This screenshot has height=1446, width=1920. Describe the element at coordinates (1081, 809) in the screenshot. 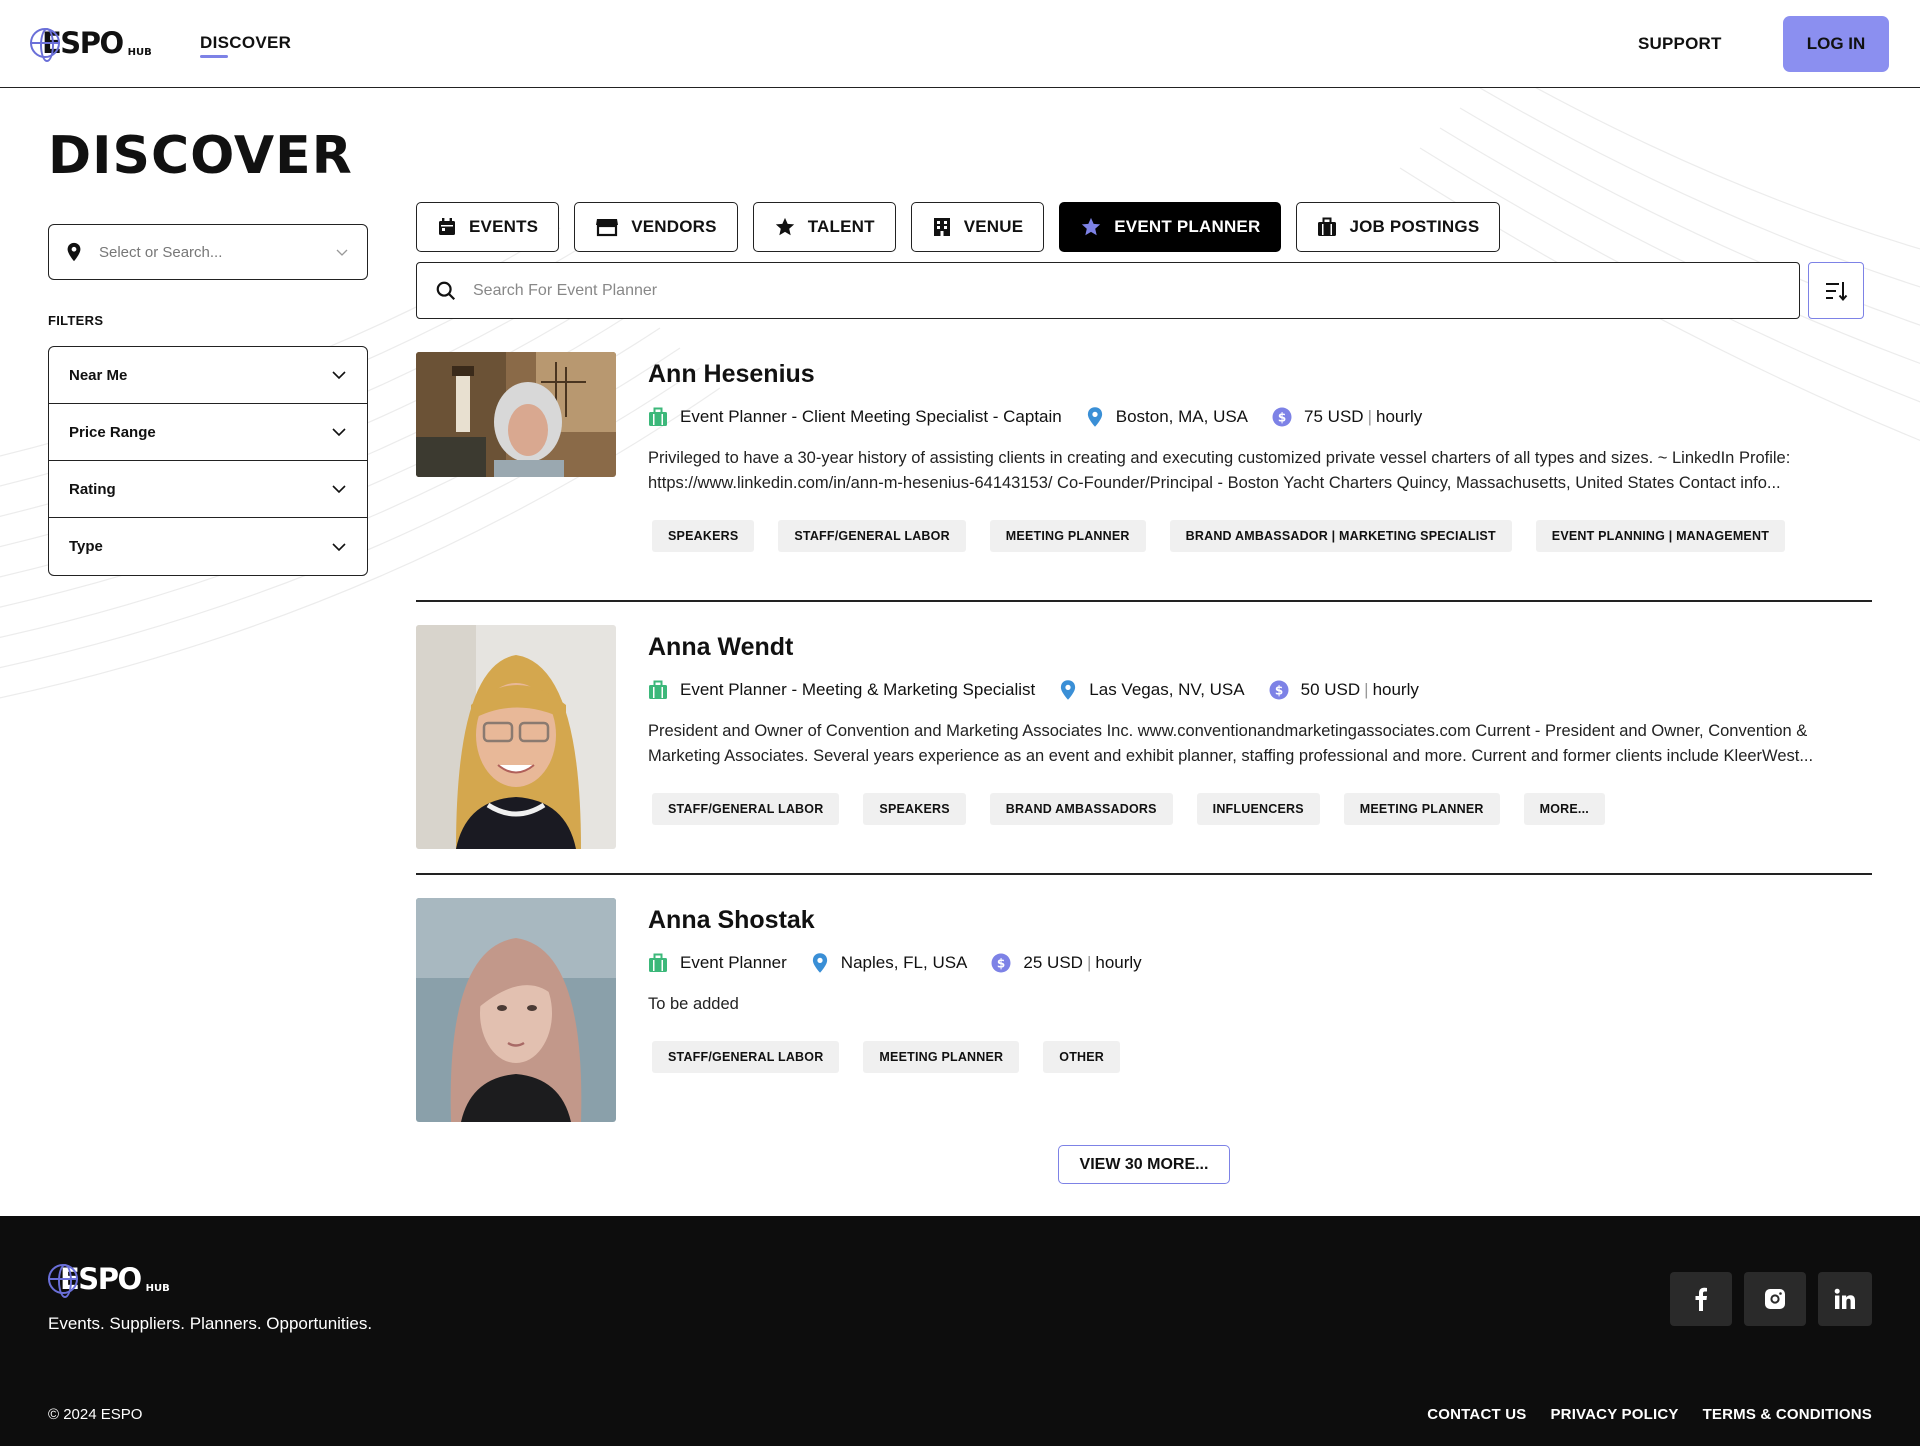

I see `tag: BRAND AMBASSADORS` at that location.